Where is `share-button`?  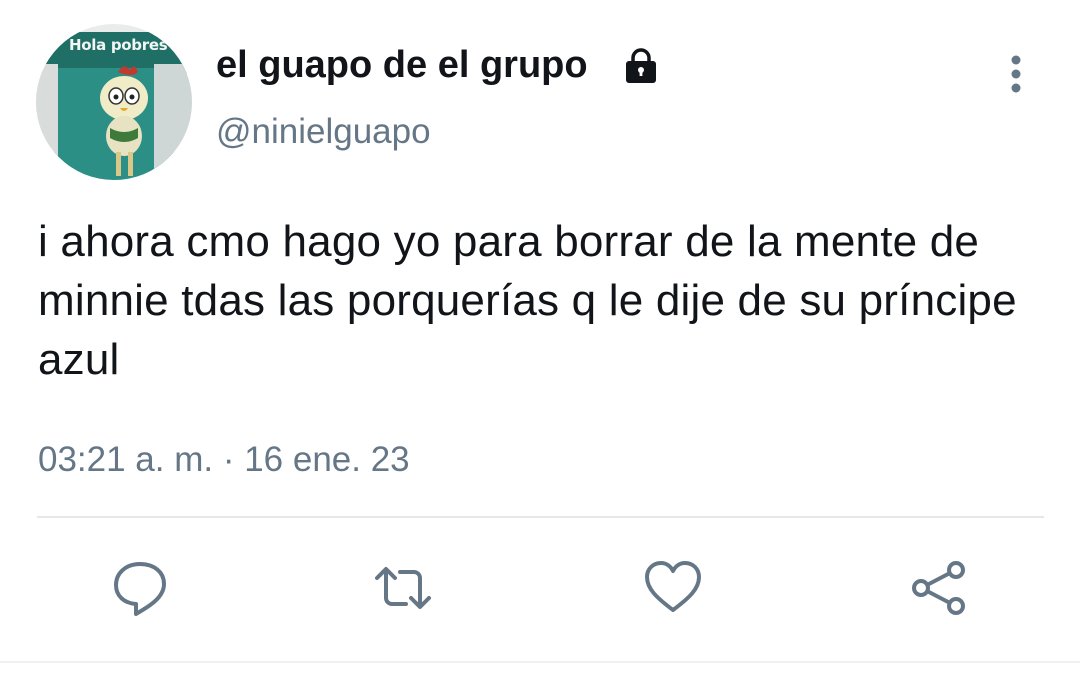
share-button is located at coordinates (938, 588).